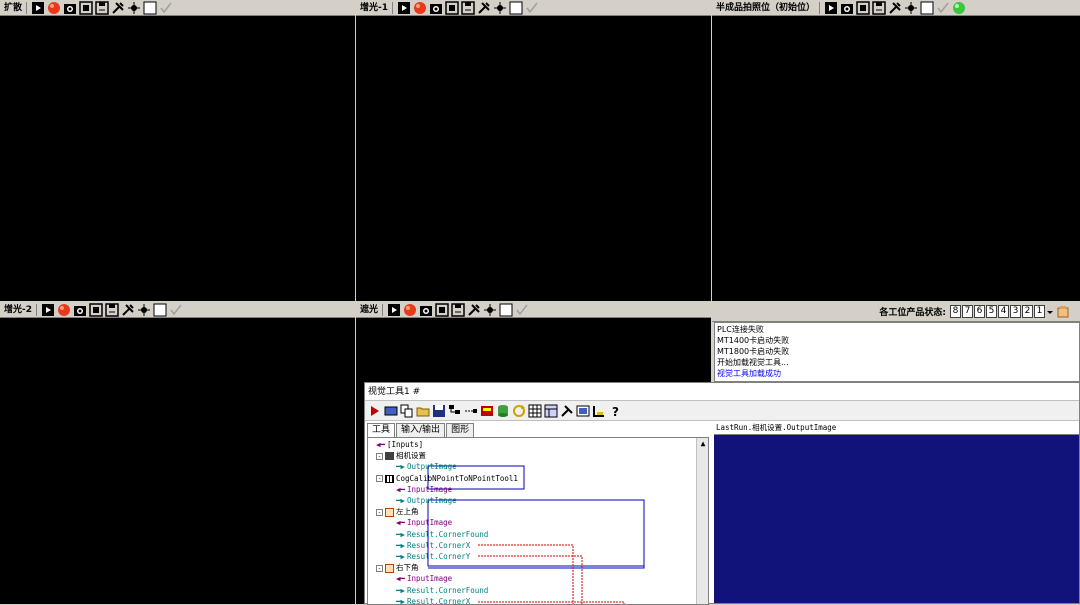 The height and width of the screenshot is (605, 1080). What do you see at coordinates (460, 430) in the screenshot?
I see `tab-graphics: 图形` at bounding box center [460, 430].